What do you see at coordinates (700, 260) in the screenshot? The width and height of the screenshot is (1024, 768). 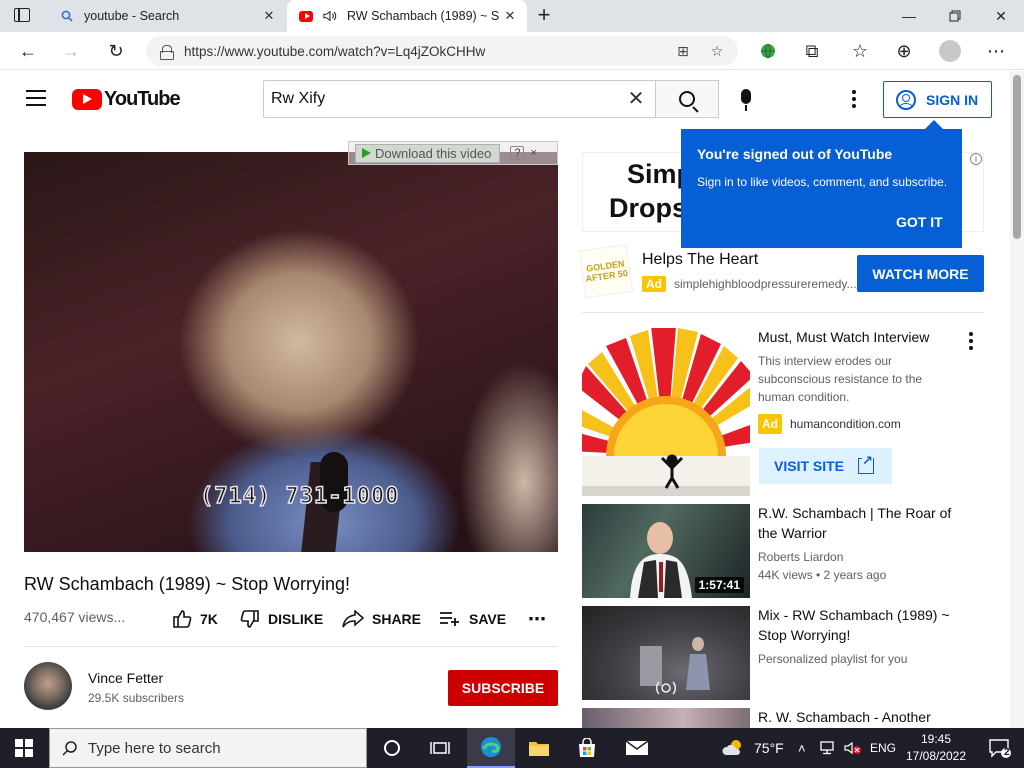 I see `promoted-ad-title: Helps The Heart` at bounding box center [700, 260].